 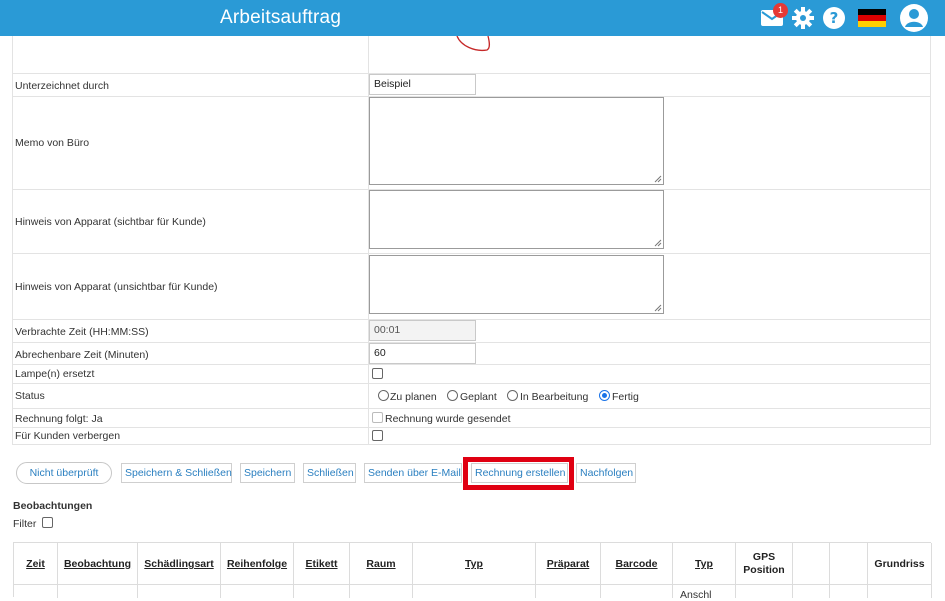 What do you see at coordinates (780, 10) in the screenshot?
I see `mail-count-badge: 1` at bounding box center [780, 10].